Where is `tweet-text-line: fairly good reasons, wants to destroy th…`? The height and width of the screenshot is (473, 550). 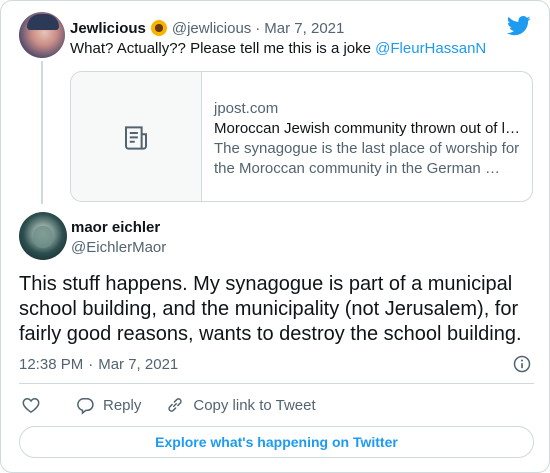
tweet-text-line: fairly good reasons, wants to destroy th… is located at coordinates (270, 334).